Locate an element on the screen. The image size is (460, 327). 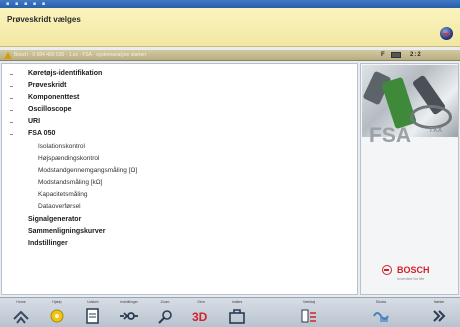
tree-item-label: Kapacitetsmåling is located at coordinates (63, 194).